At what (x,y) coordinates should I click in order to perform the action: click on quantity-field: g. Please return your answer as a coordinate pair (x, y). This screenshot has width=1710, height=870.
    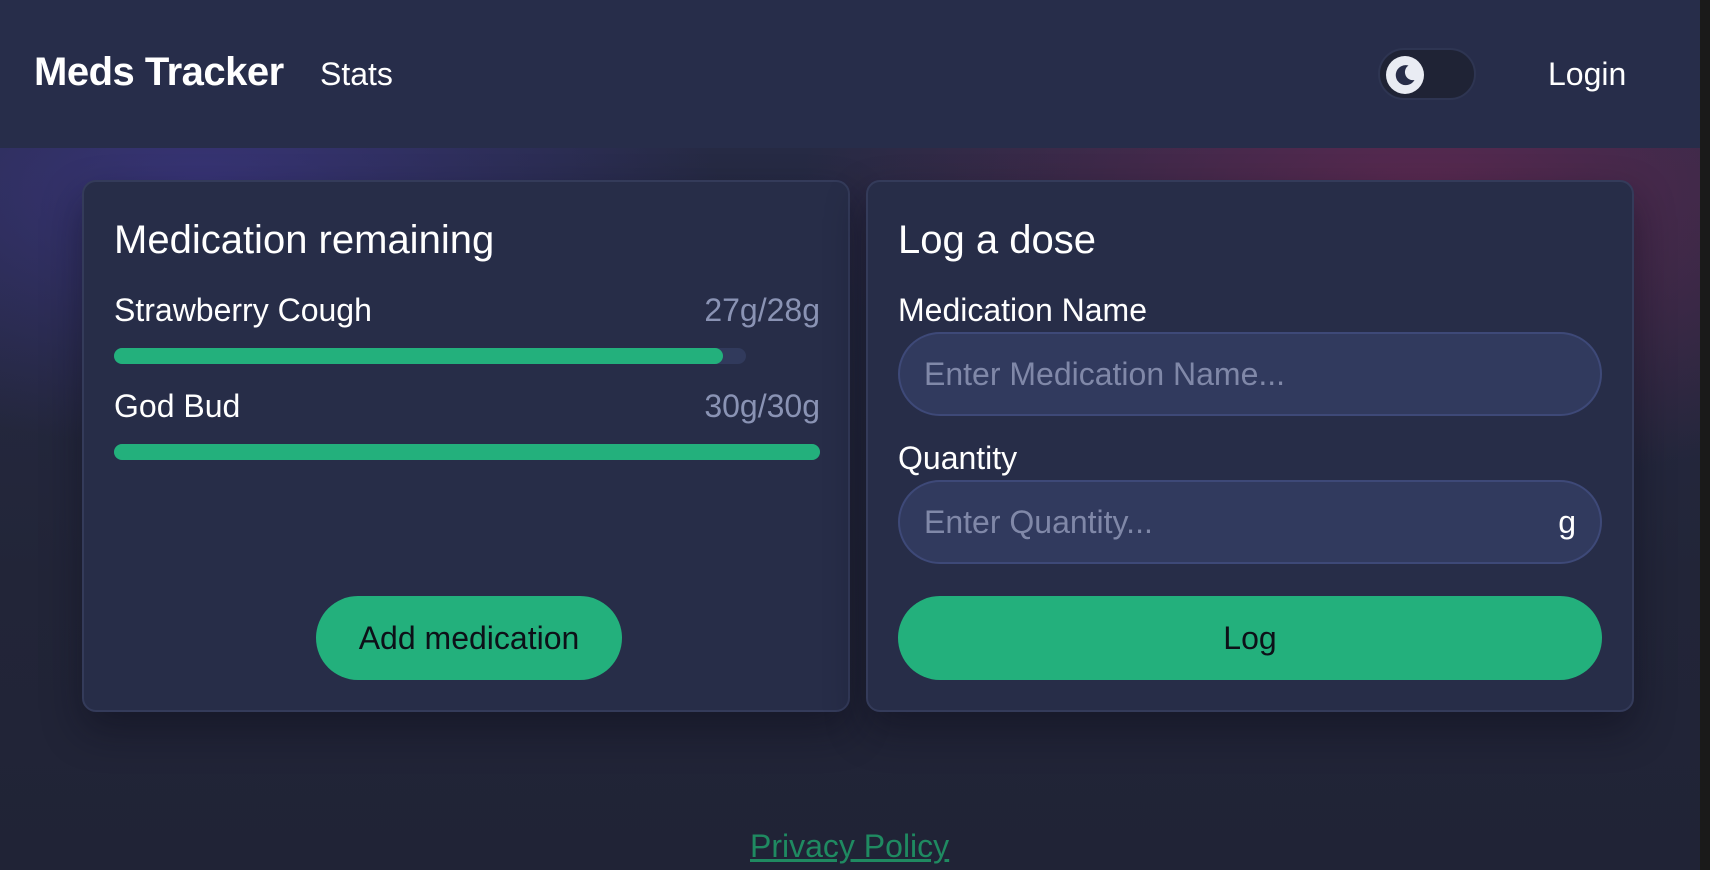
    Looking at the image, I should click on (1250, 522).